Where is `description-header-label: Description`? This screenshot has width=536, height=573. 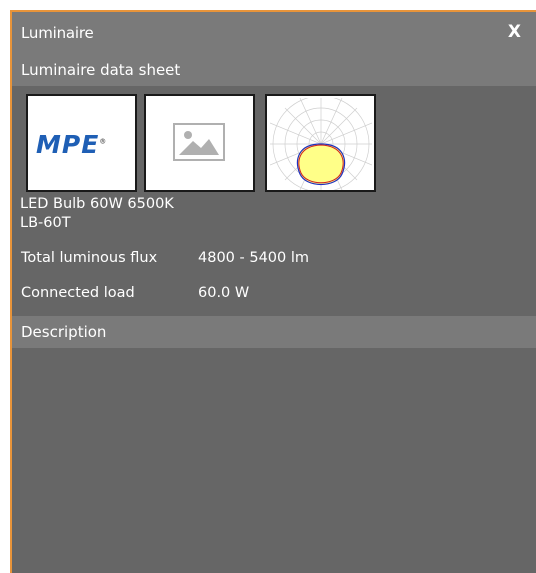 description-header-label: Description is located at coordinates (64, 332).